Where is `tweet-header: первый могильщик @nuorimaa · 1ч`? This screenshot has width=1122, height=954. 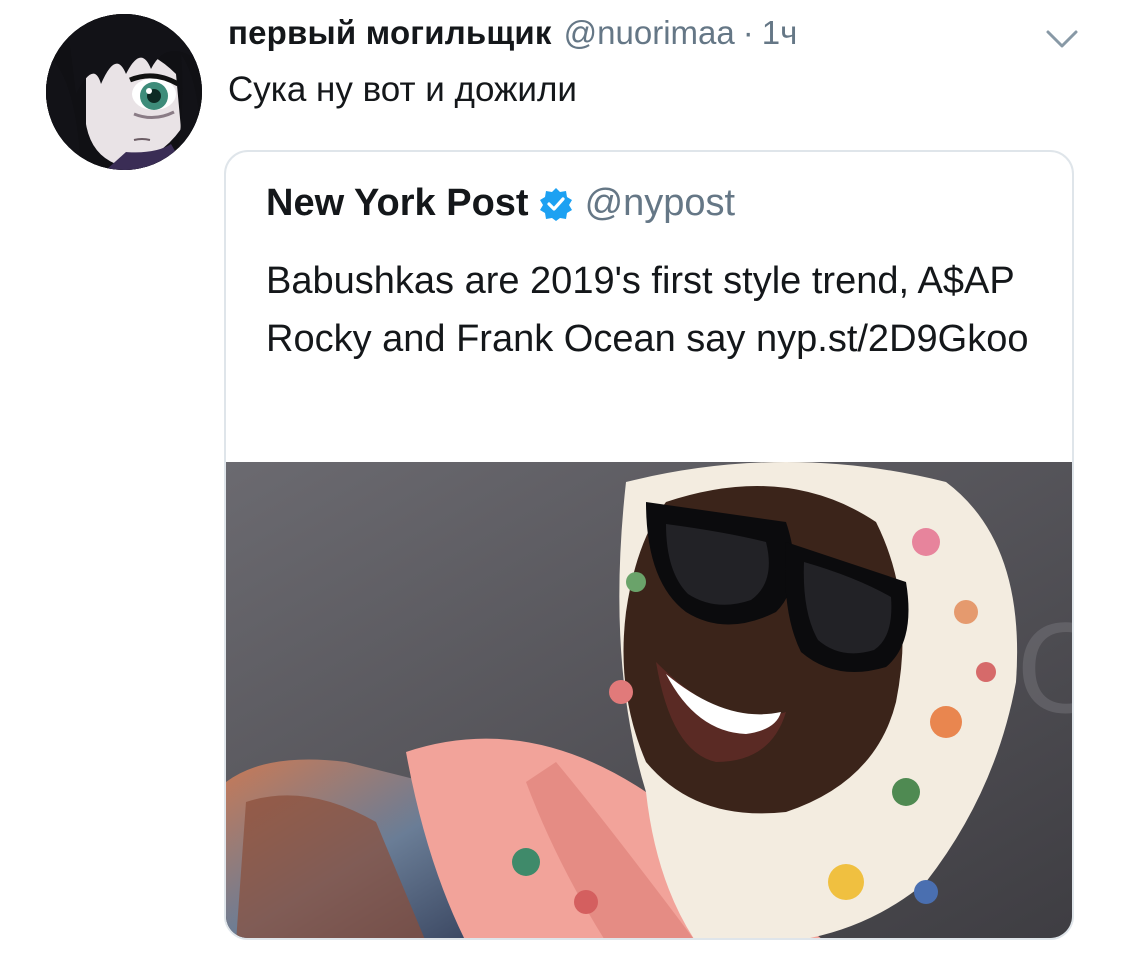 tweet-header: первый могильщик @nuorimaa · 1ч is located at coordinates (512, 37).